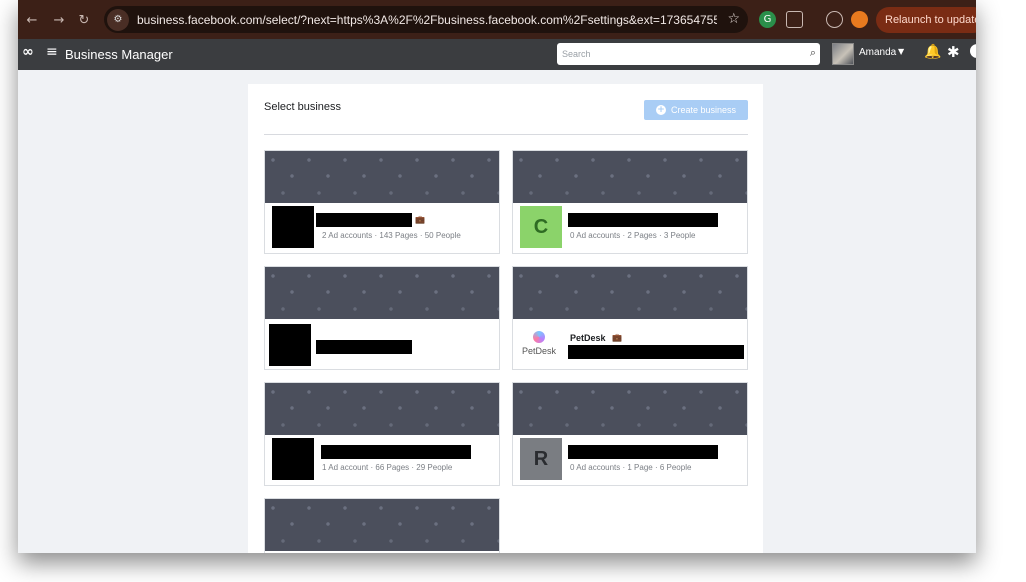 The width and height of the screenshot is (1026, 582). Describe the element at coordinates (59, 20) in the screenshot. I see `forward-button: →` at that location.